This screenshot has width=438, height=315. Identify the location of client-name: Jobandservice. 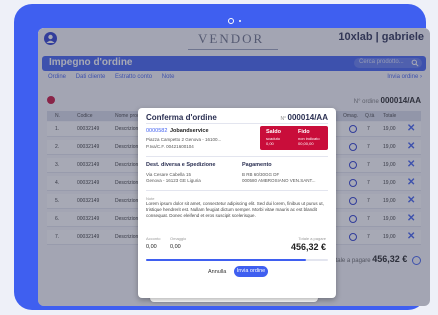
(189, 131).